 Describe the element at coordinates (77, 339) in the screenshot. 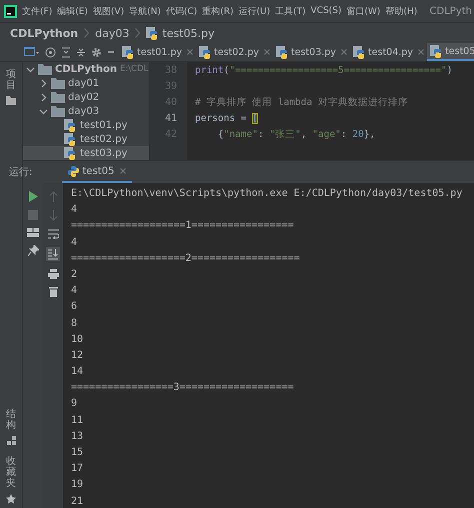

I see `console-output-line: 10` at that location.